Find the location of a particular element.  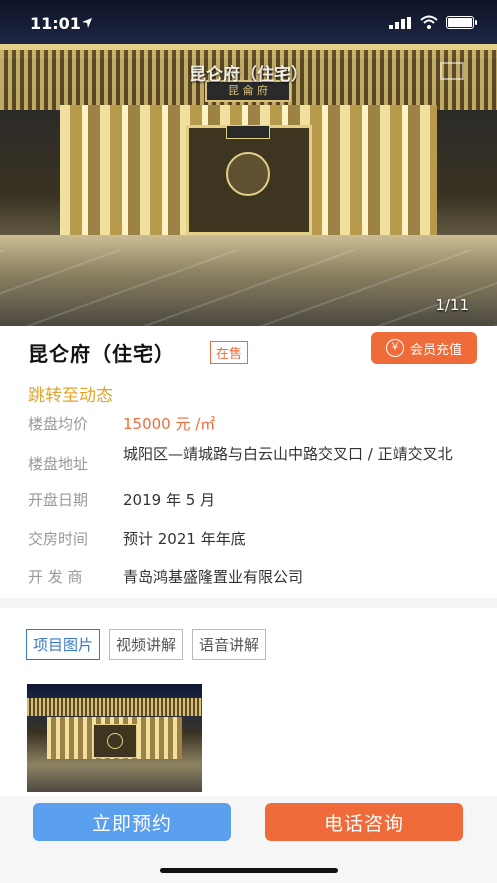

status-bar: 11:01 is located at coordinates (248, 22).